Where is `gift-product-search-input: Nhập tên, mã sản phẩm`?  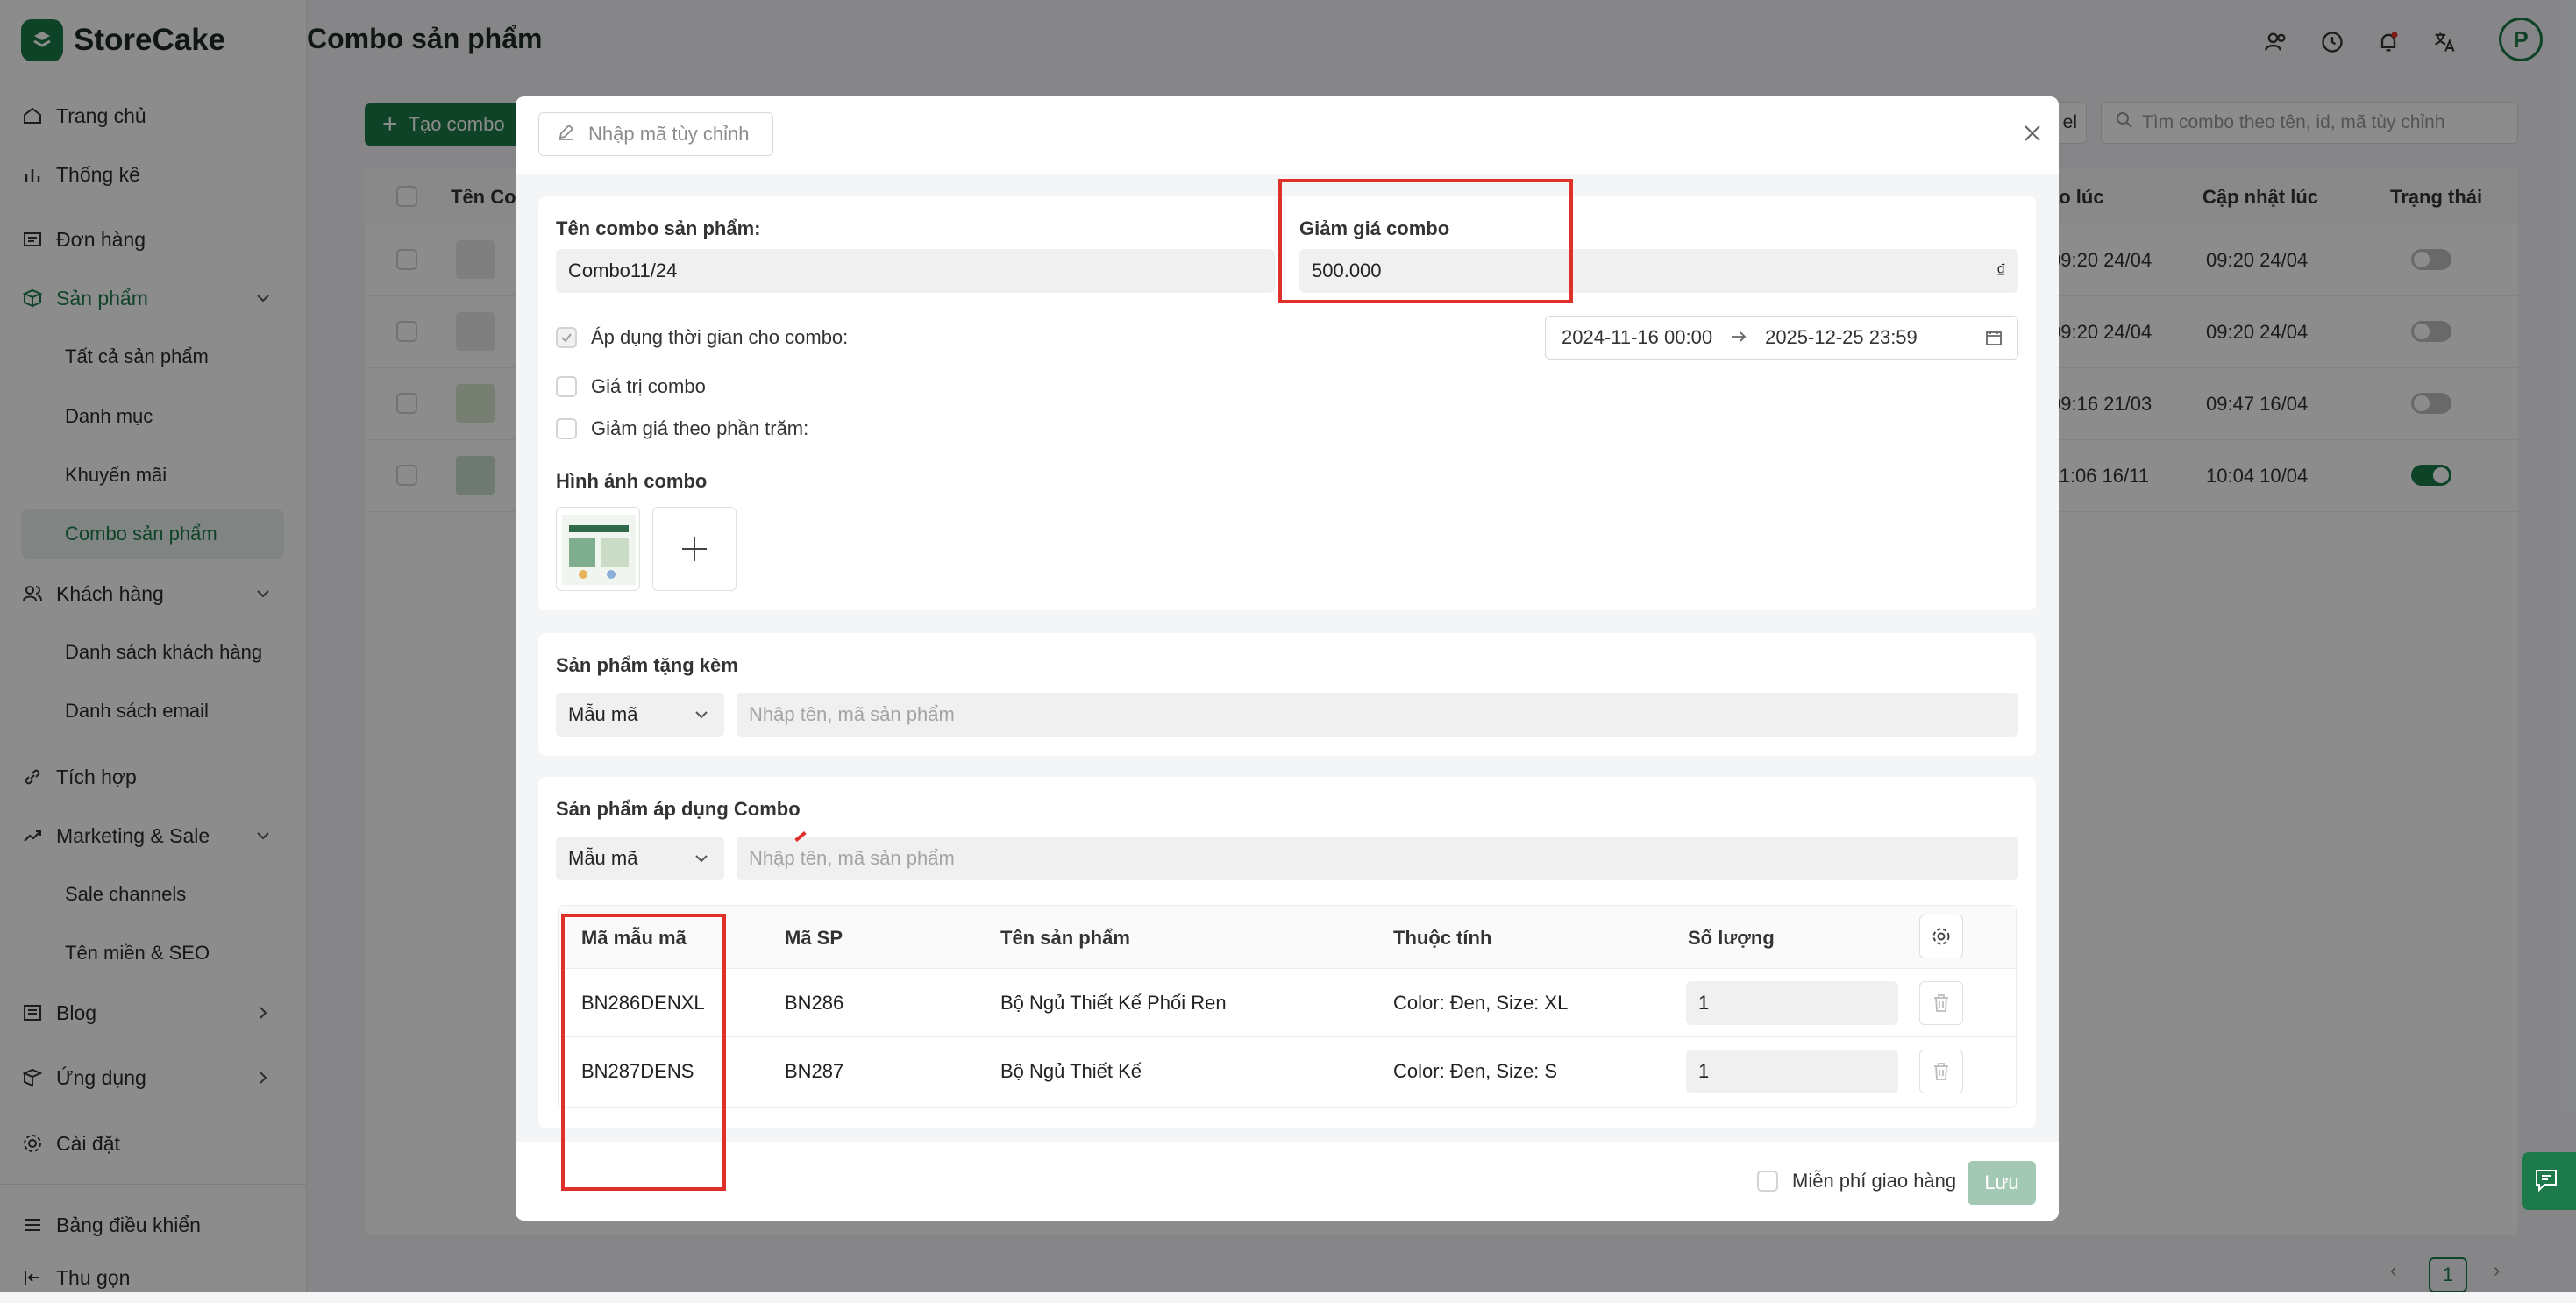 gift-product-search-input: Nhập tên, mã sản phẩm is located at coordinates (1377, 715).